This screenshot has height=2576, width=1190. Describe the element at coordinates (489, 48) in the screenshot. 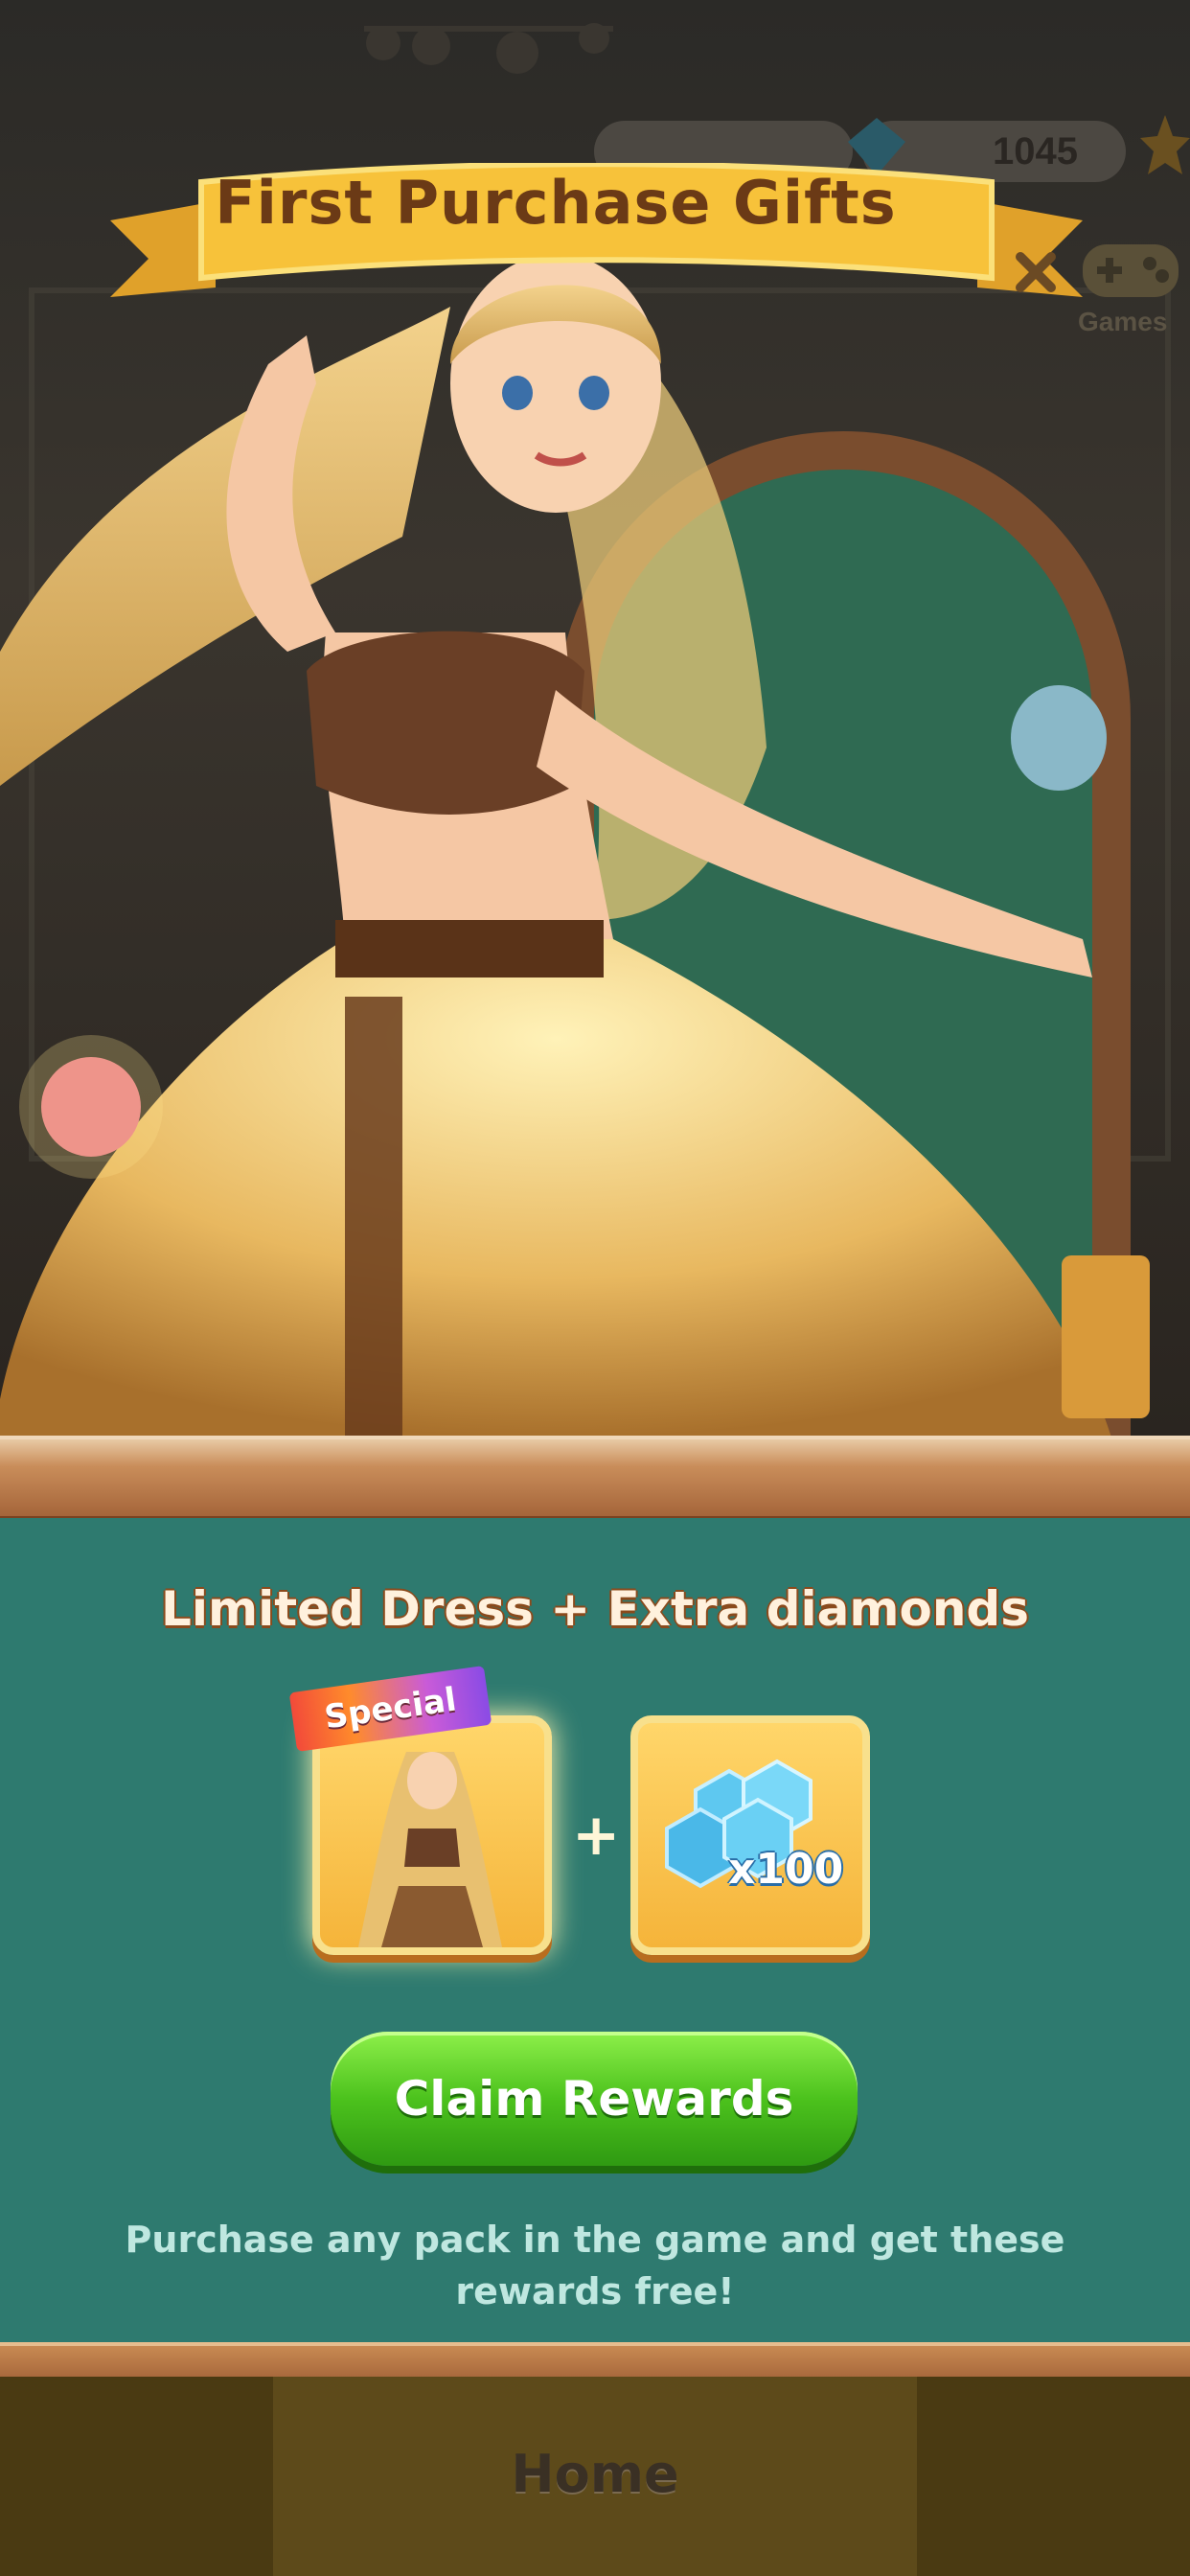

I see `chandelier-icon` at that location.